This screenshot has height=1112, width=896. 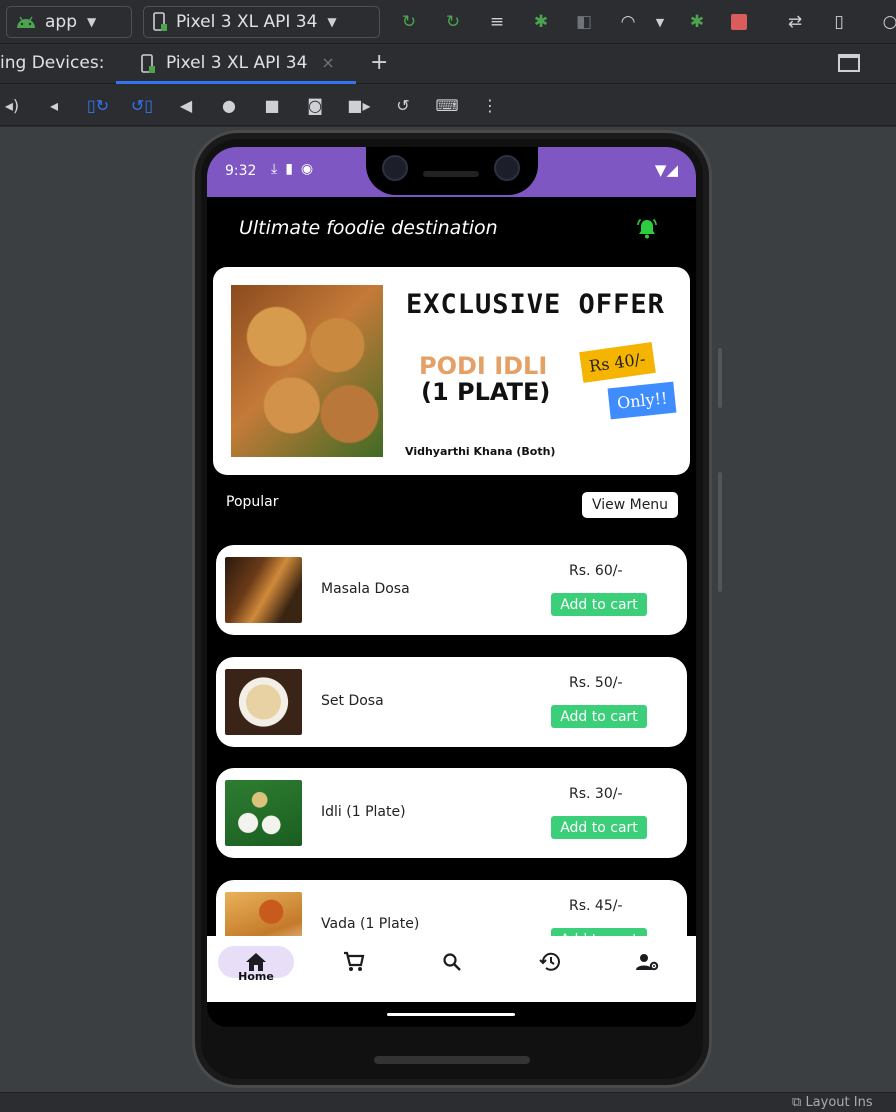 I want to click on set-dosa-image, so click(x=263, y=702).